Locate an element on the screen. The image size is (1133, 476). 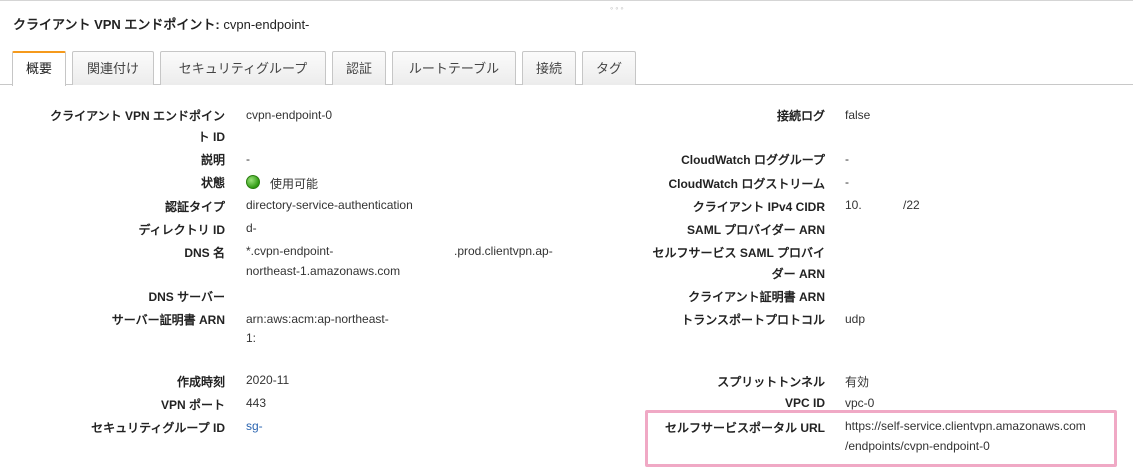
tab-connections: 接続 is located at coordinates (549, 68).